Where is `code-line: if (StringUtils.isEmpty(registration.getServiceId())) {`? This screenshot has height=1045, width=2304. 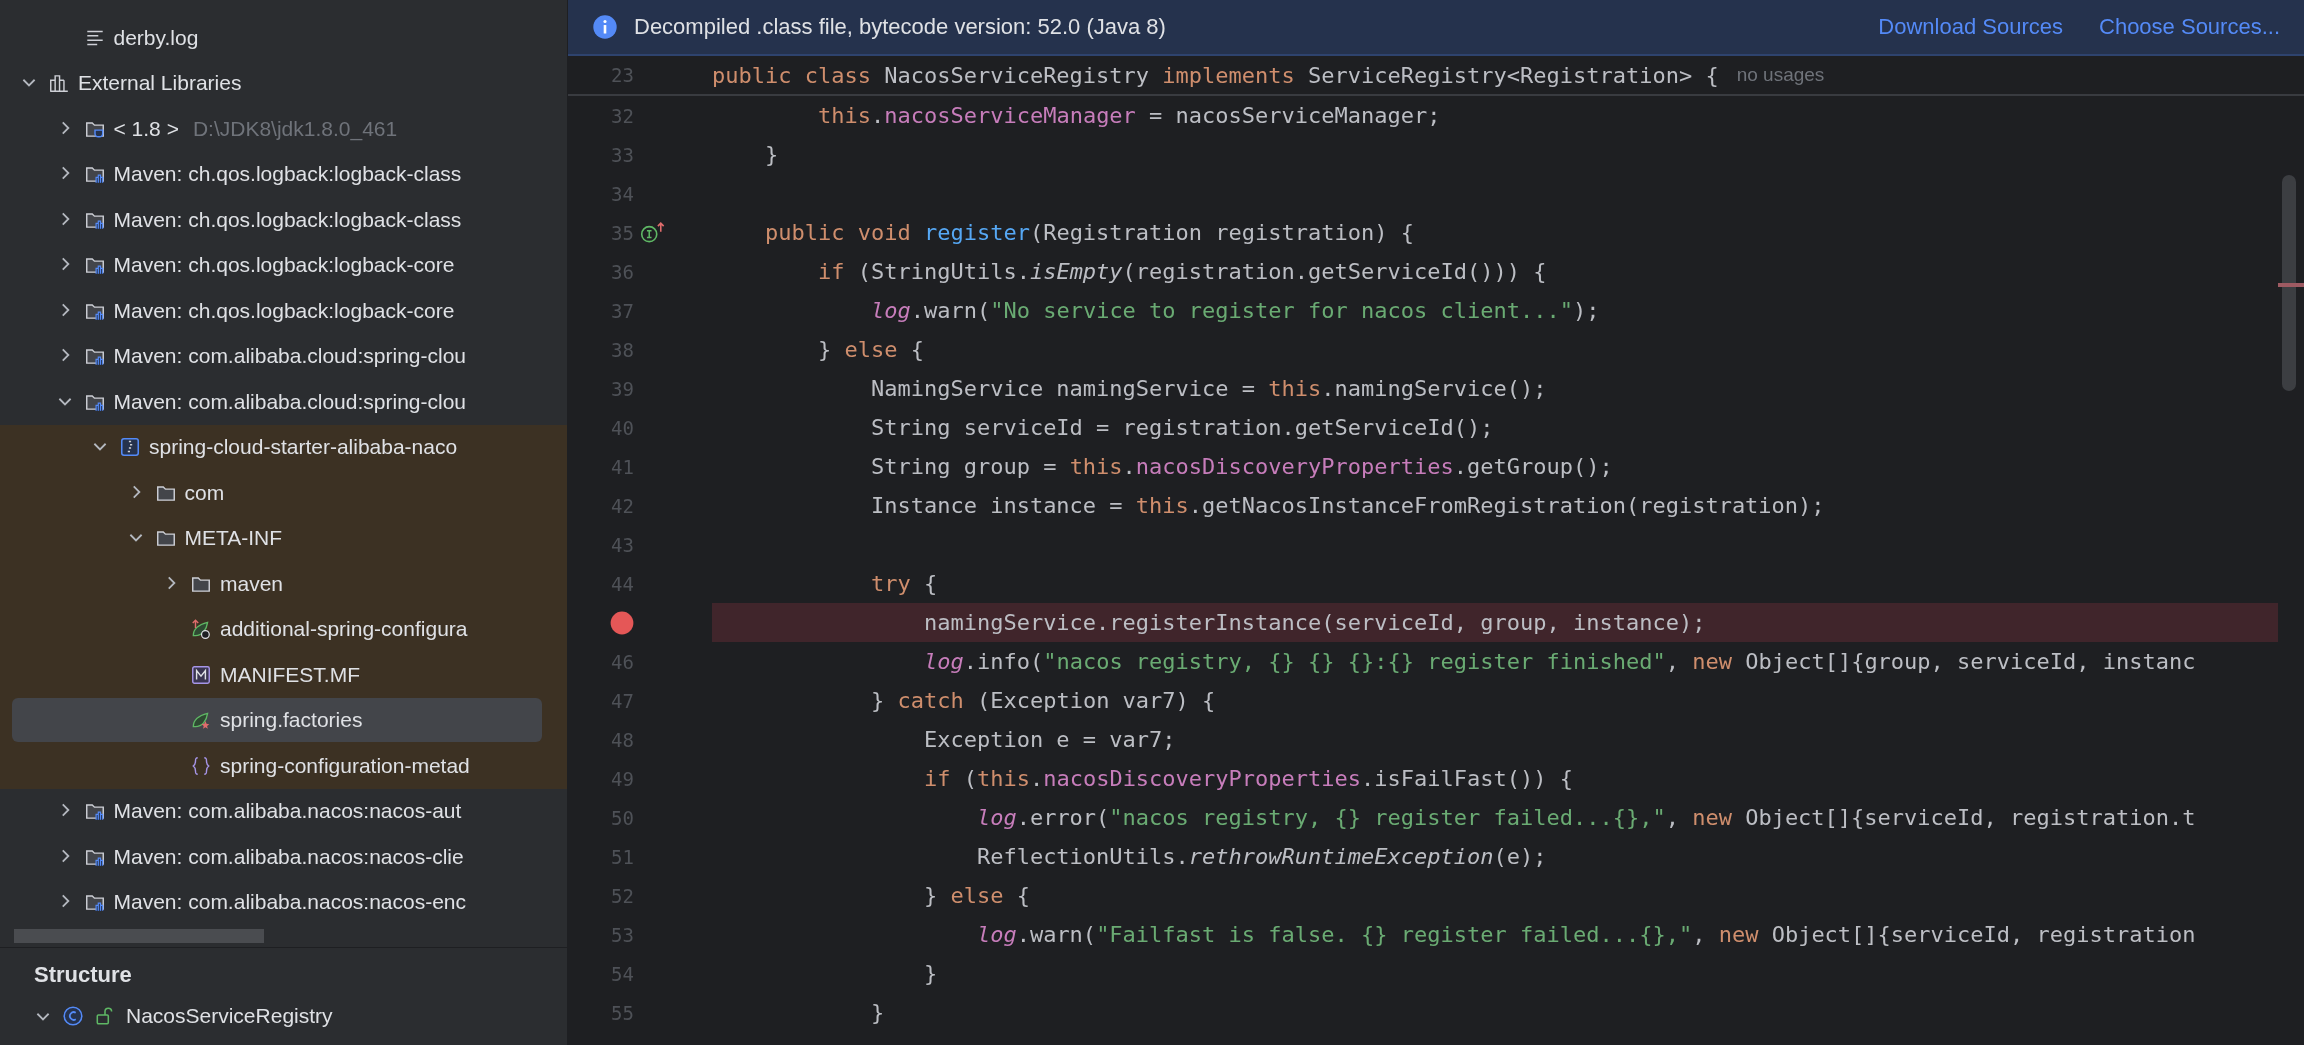 code-line: if (StringUtils.isEmpty(registration.getServiceId())) { is located at coordinates (1182, 272).